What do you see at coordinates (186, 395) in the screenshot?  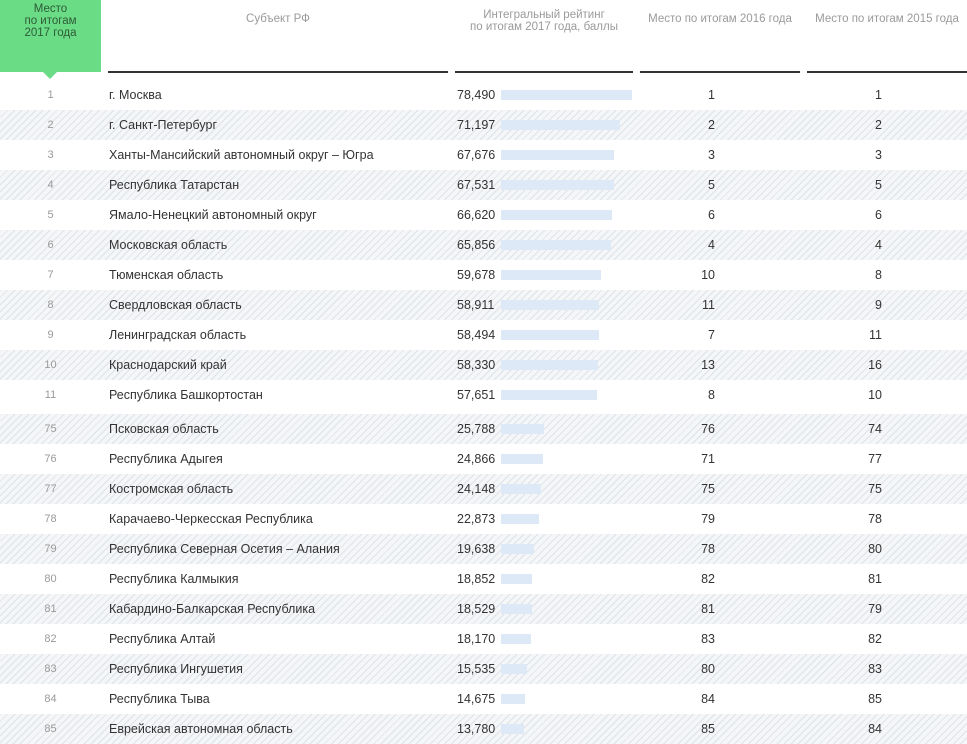 I see `subject-name-cell: Республика Башкортостан` at bounding box center [186, 395].